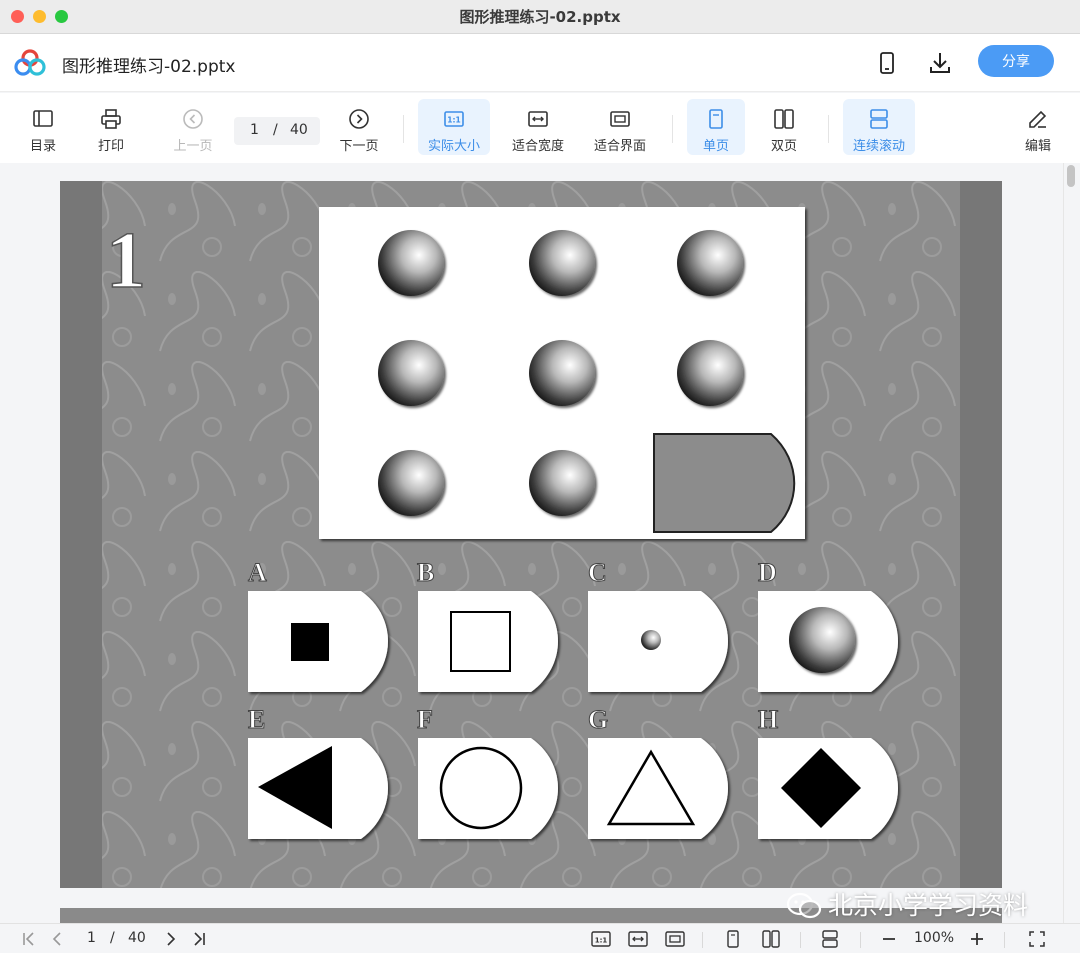  I want to click on option-card-f, so click(488, 788).